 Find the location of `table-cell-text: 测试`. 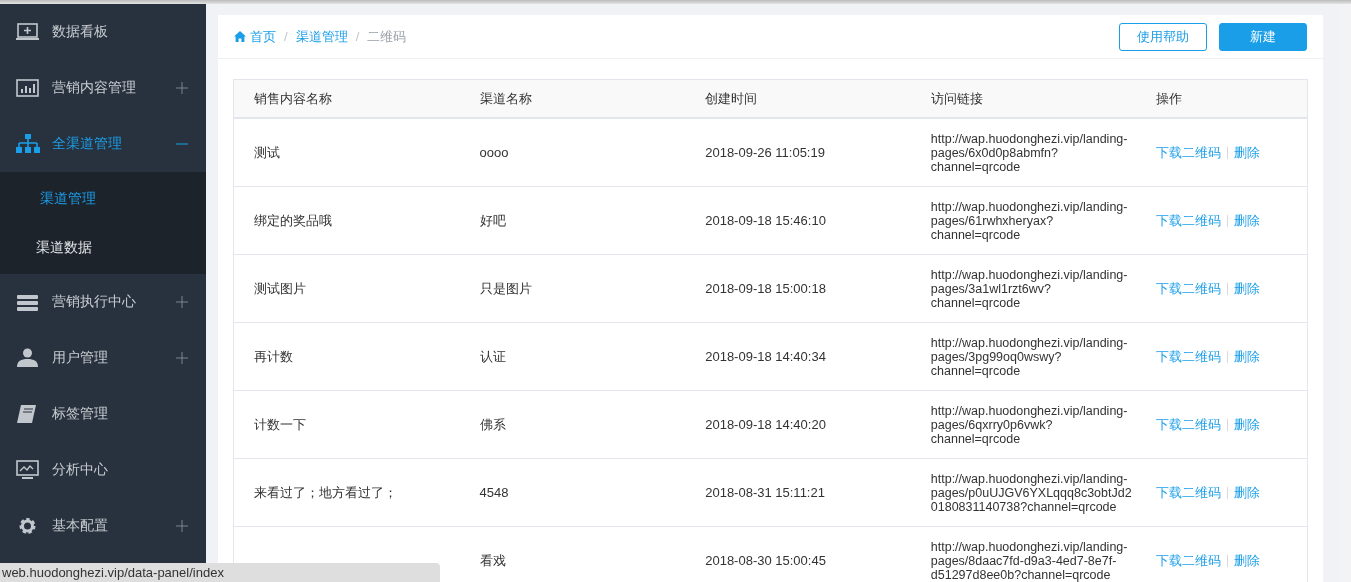

table-cell-text: 测试 is located at coordinates (267, 152).